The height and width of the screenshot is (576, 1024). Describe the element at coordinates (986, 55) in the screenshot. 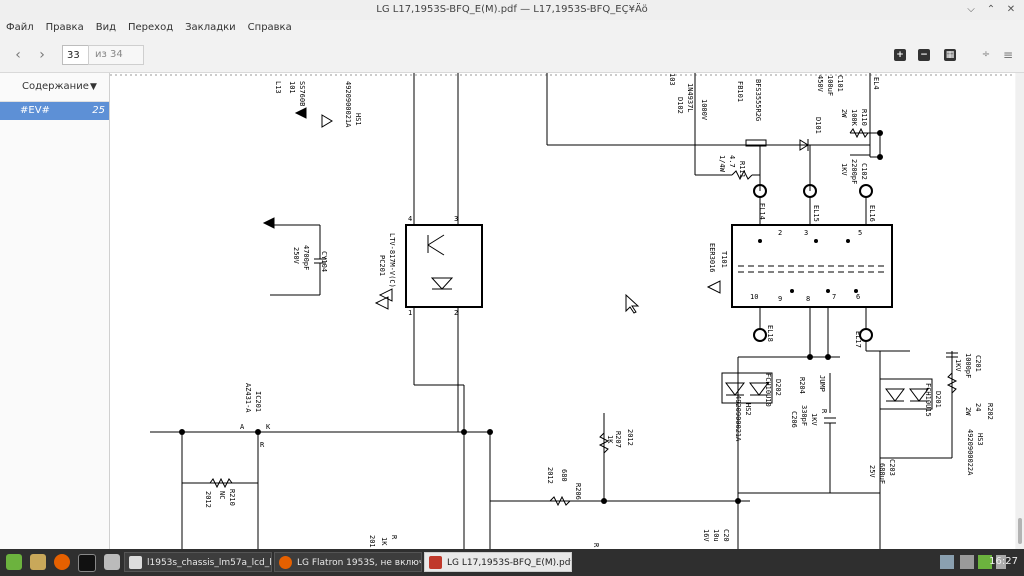

I see `annotate-icon: ÷` at that location.